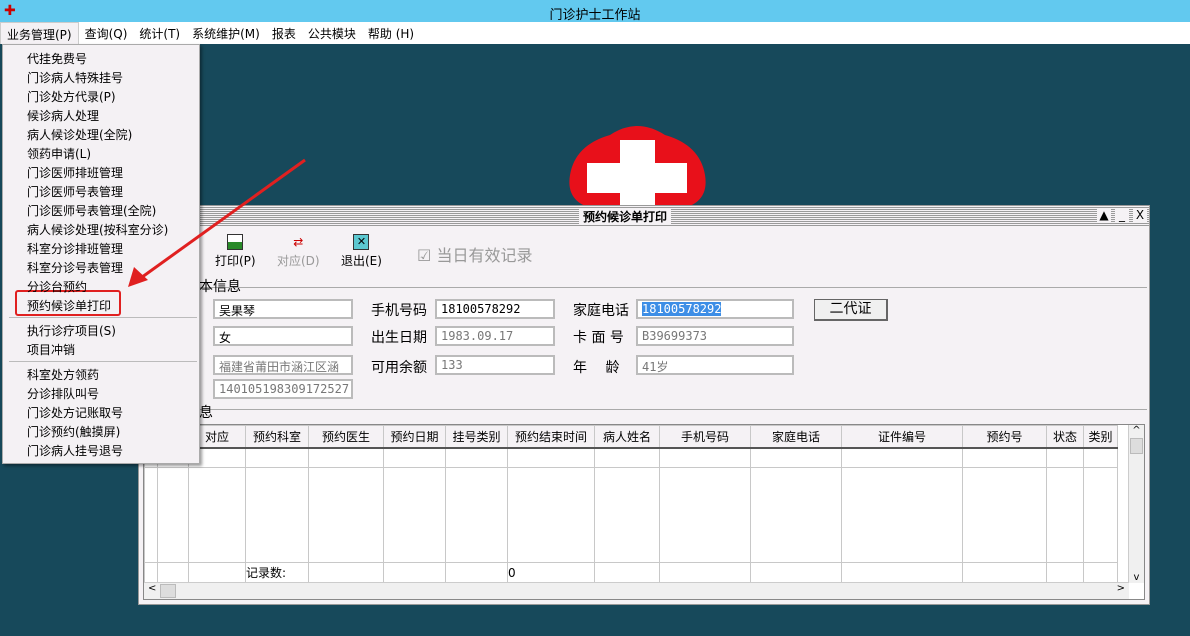 This screenshot has width=1190, height=636. Describe the element at coordinates (637, 168) in the screenshot. I see `red-cross-logo` at that location.